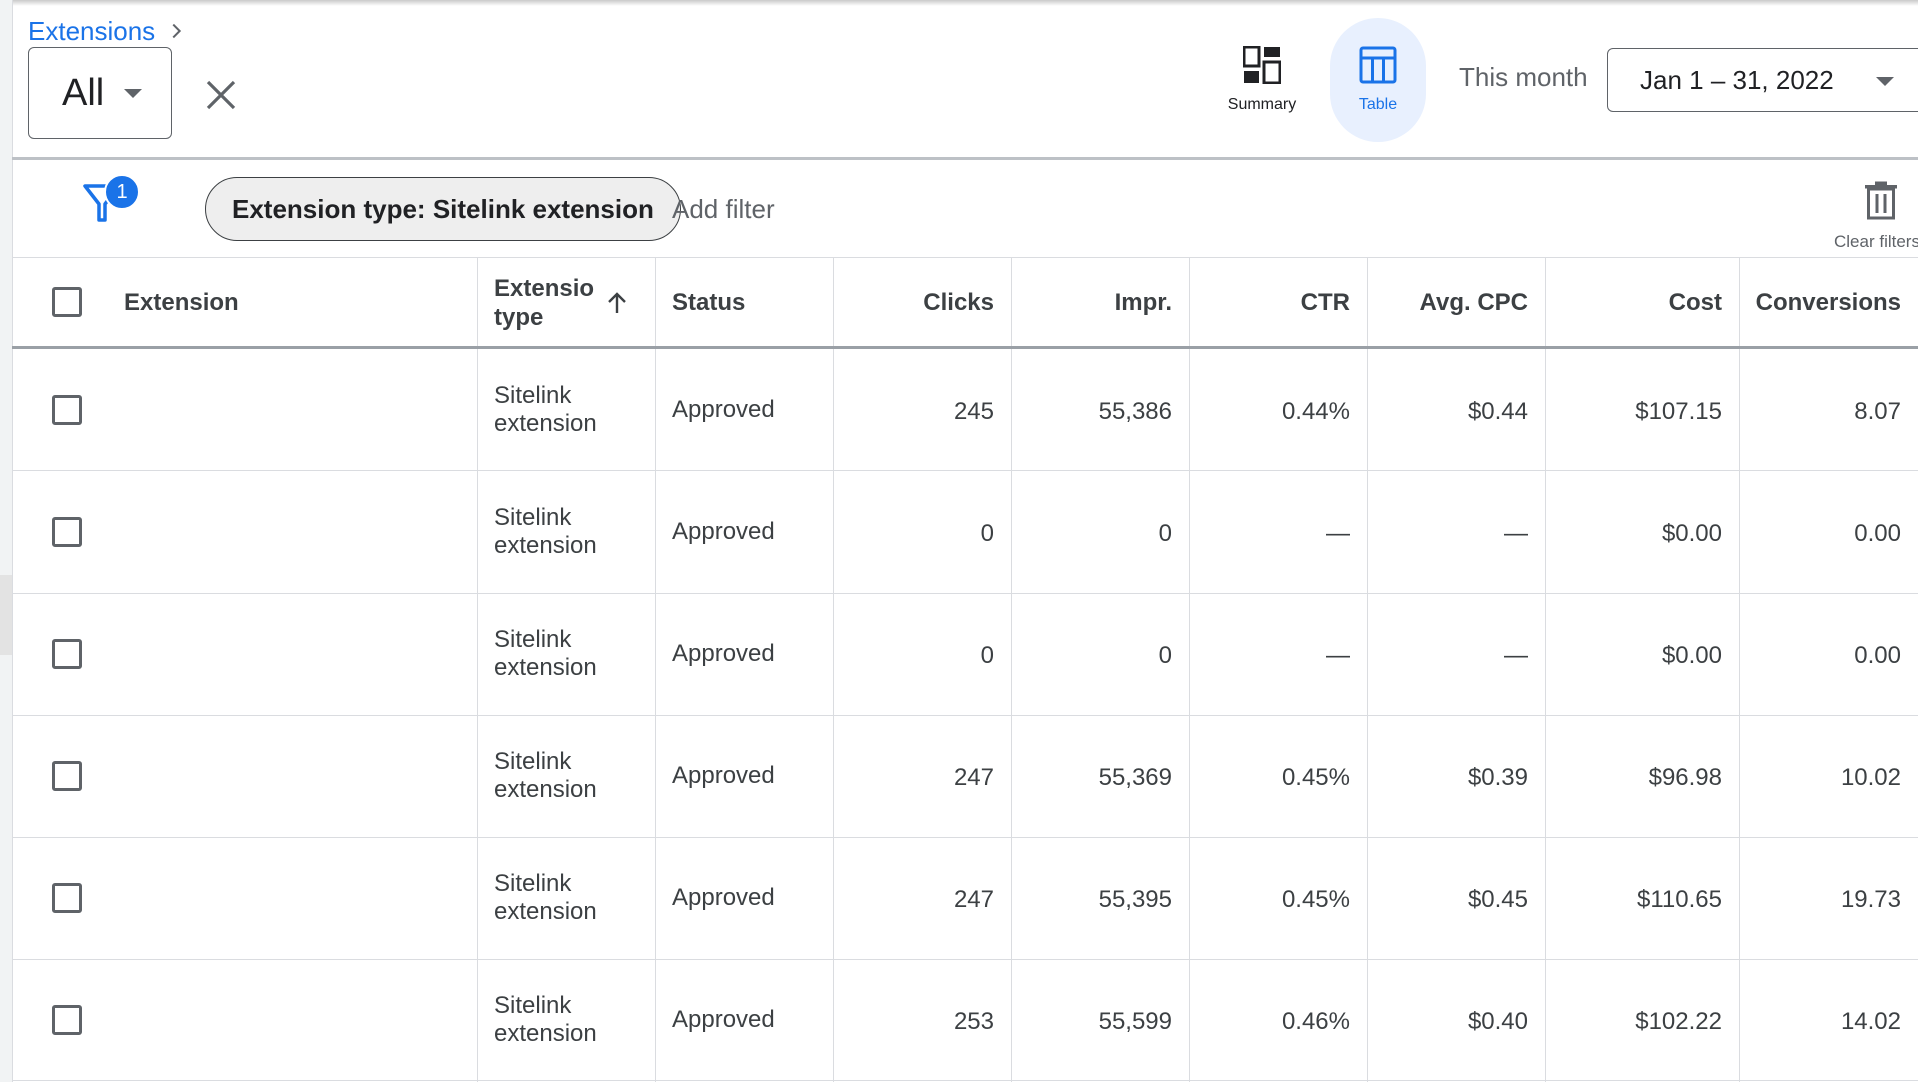  Describe the element at coordinates (1270, 302) in the screenshot. I see `column-header-ctr: CTR` at that location.